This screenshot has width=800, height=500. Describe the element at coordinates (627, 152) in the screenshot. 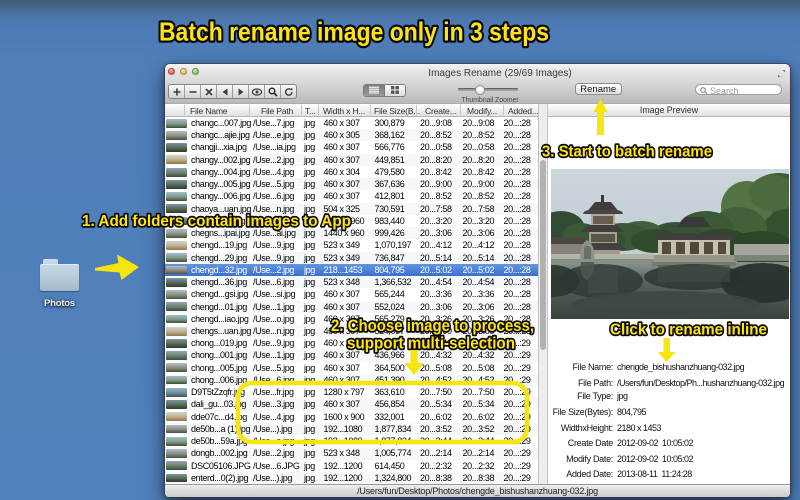

I see `svg-text: 3. Start to batch rename` at that location.